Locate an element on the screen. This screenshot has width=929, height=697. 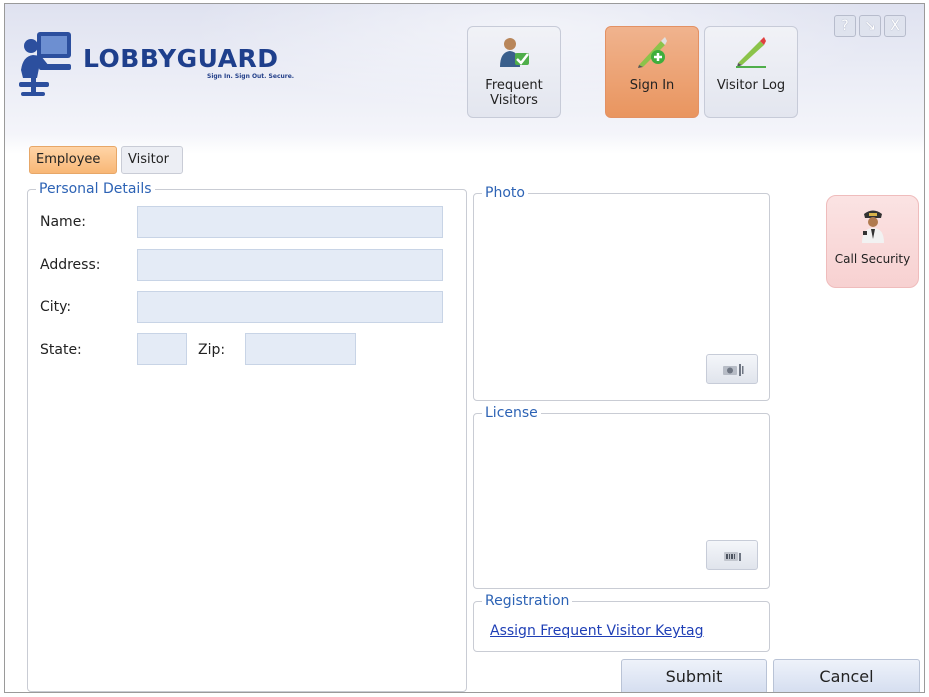
sign-in-pen-icon is located at coordinates (652, 52).